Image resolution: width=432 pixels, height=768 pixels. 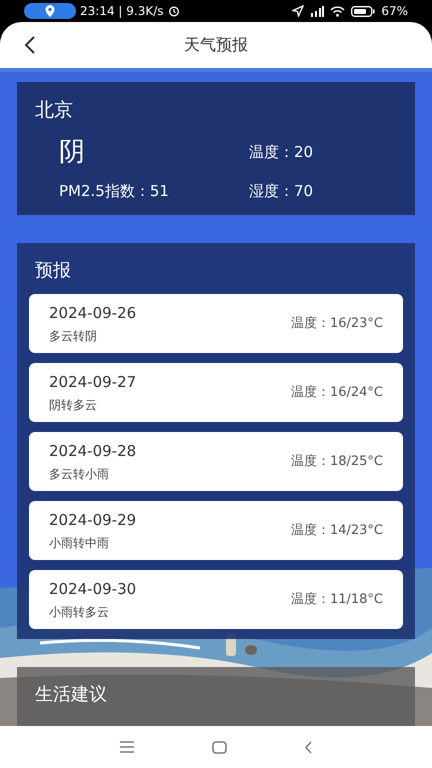 I want to click on forecast-date: 2024-09-26, so click(x=92, y=313).